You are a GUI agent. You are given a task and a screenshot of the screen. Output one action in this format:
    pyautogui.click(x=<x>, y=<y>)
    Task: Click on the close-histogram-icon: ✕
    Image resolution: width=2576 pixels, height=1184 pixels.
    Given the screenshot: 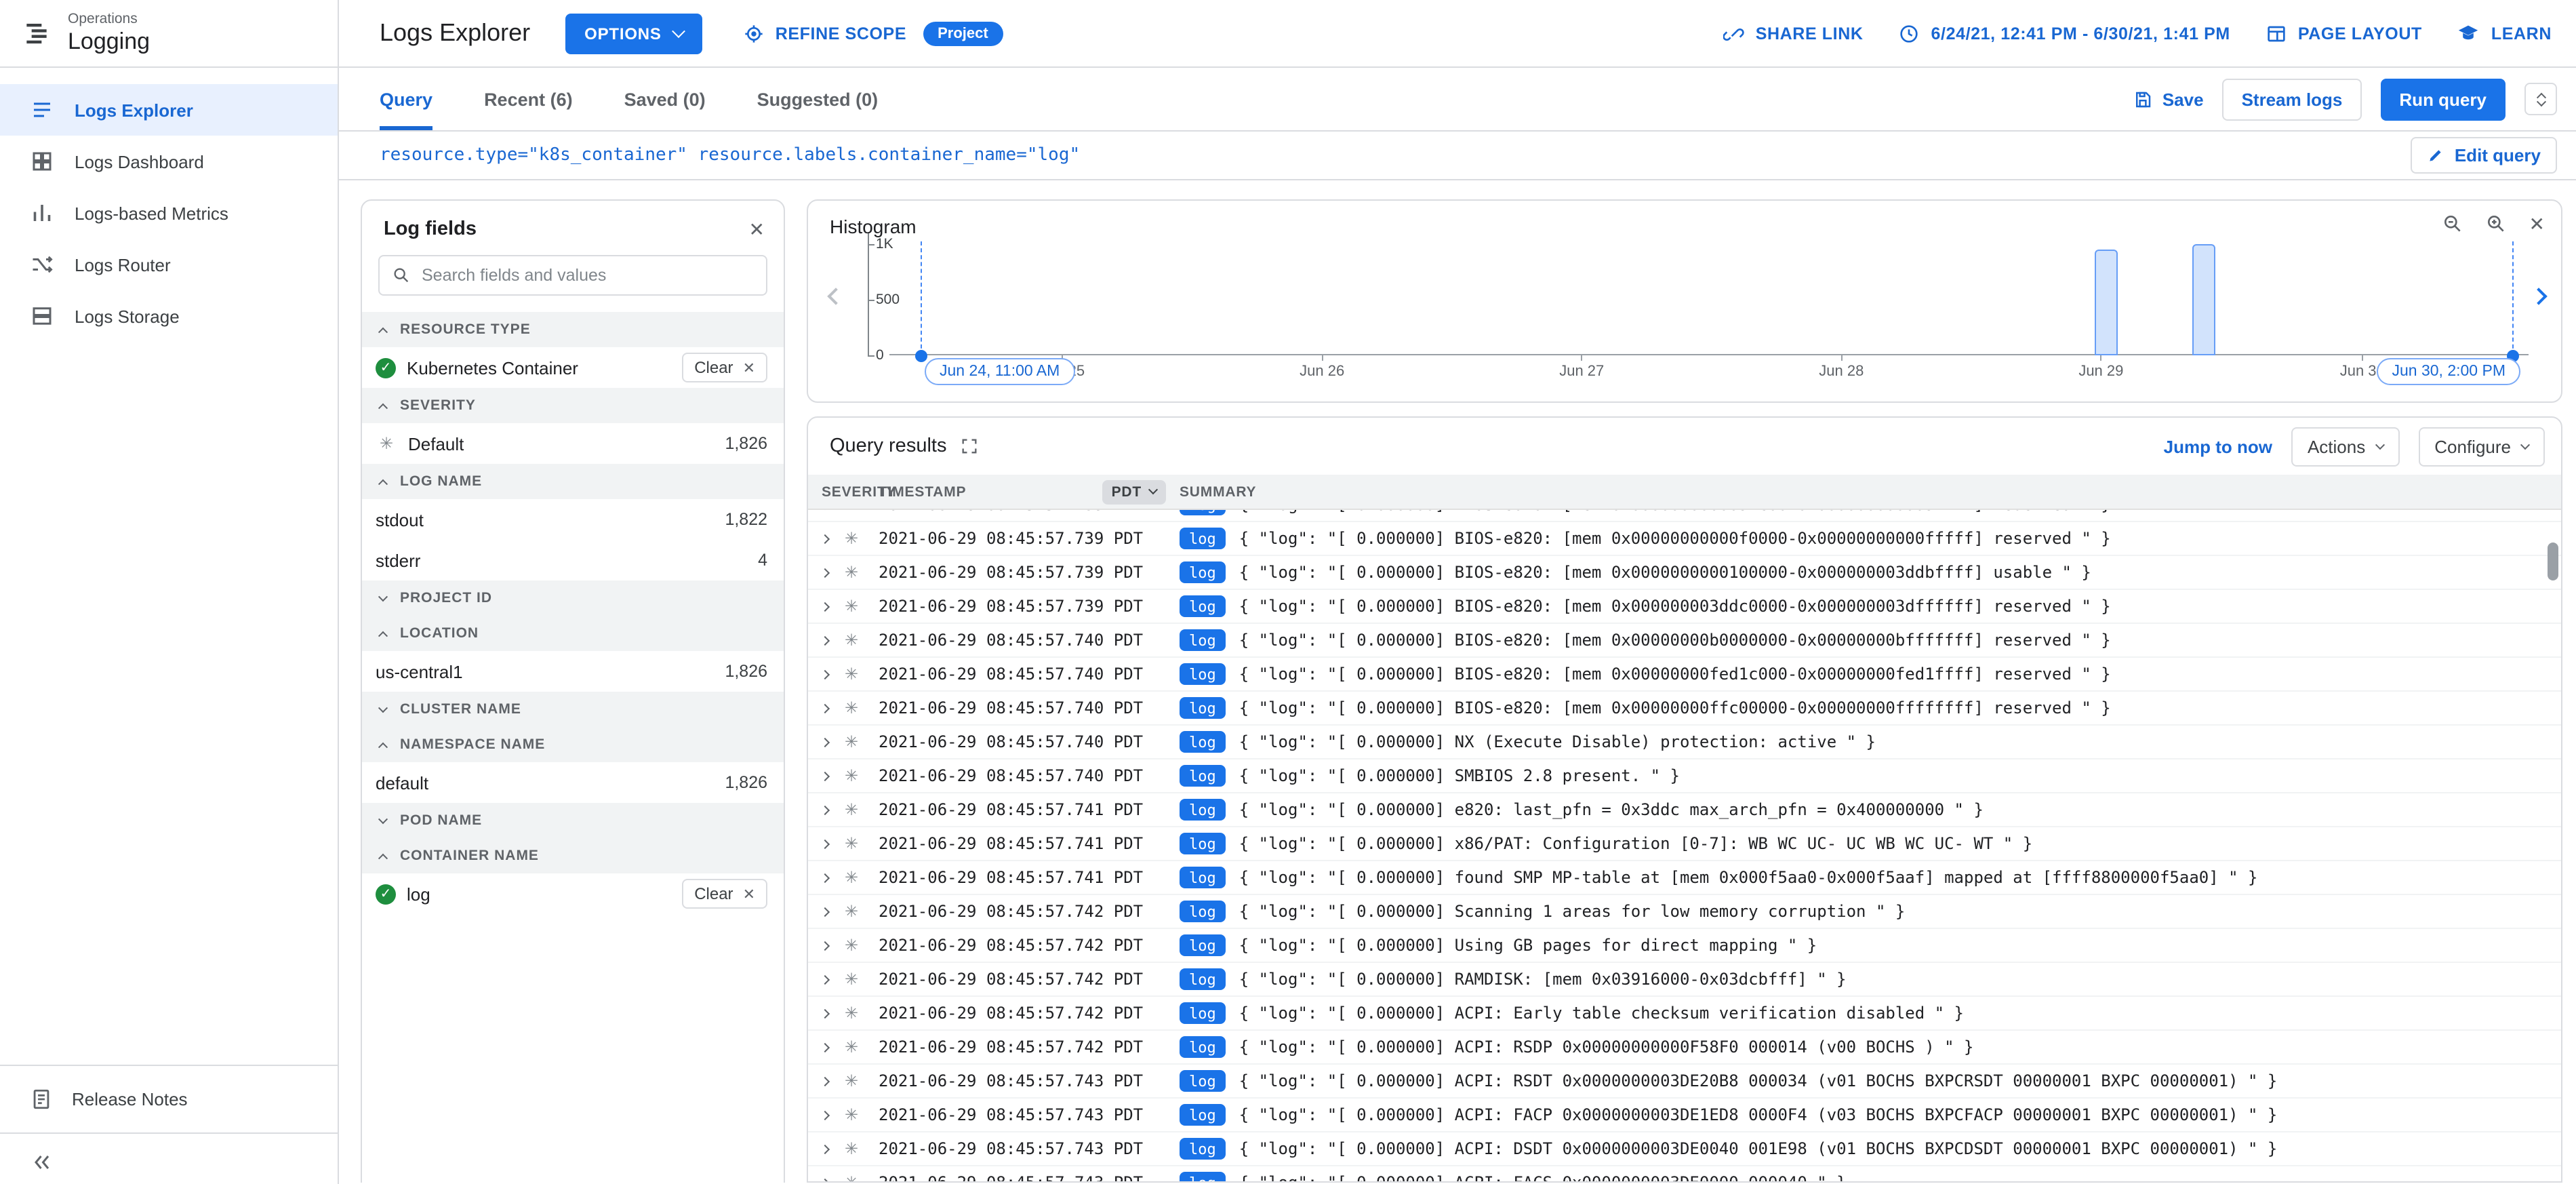 What is the action you would take?
    pyautogui.click(x=2537, y=223)
    